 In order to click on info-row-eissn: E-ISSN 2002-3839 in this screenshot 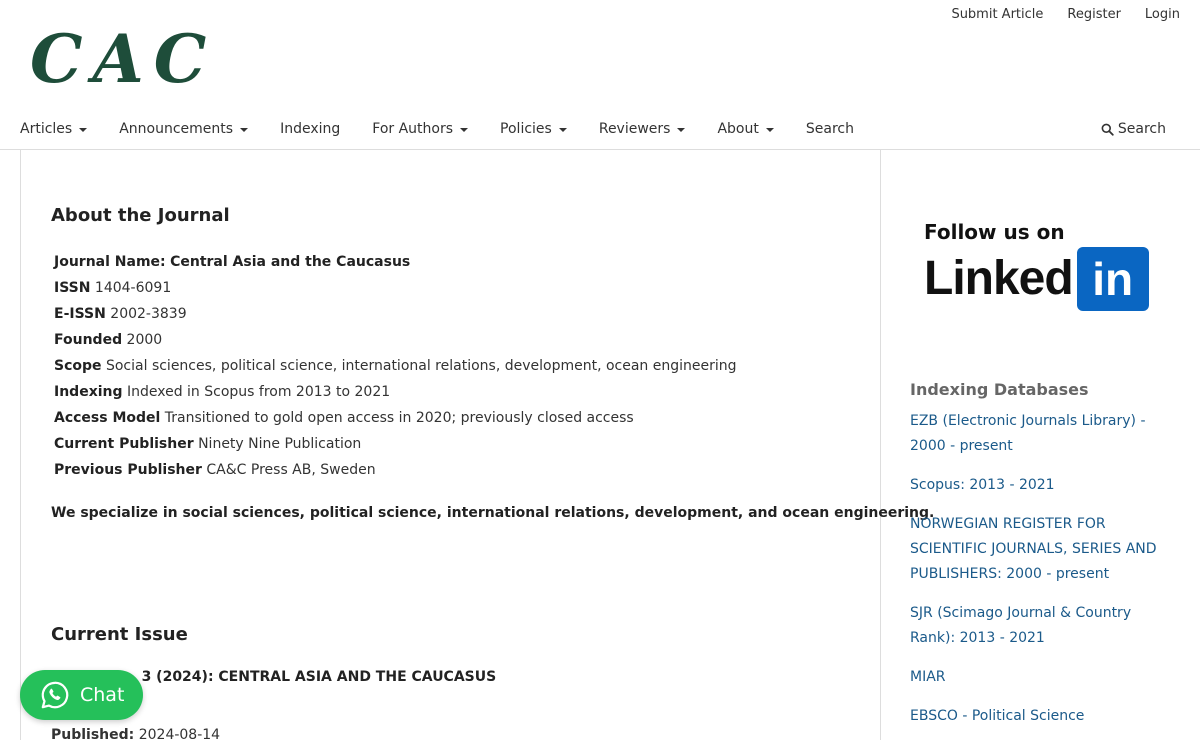, I will do `click(395, 316)`.